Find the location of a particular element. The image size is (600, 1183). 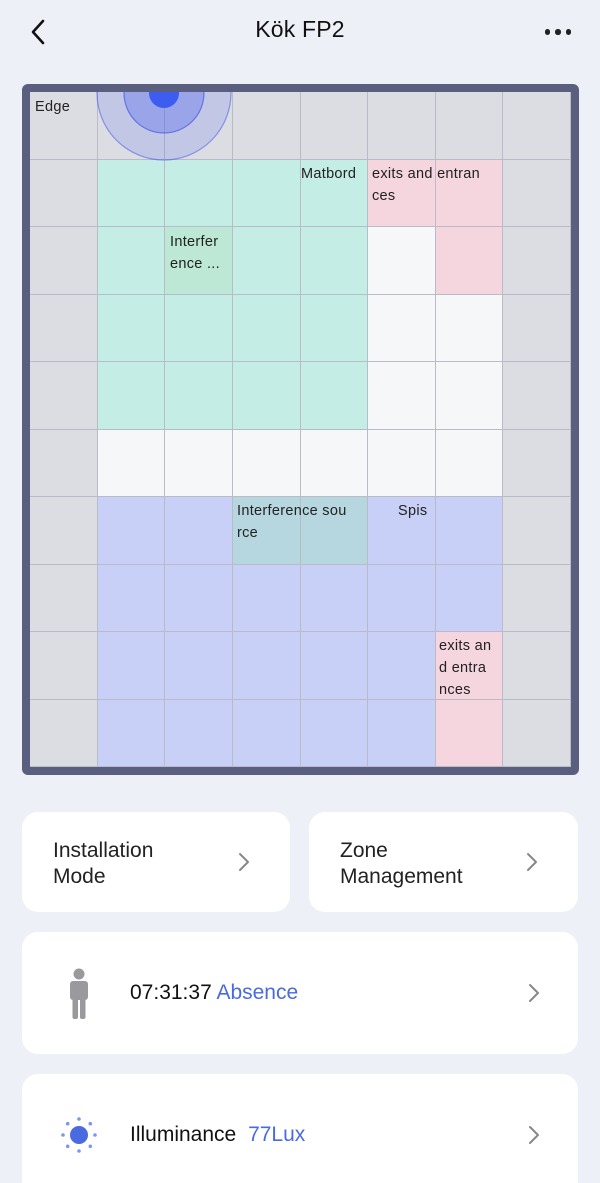

installation-mode-label: Installation Mode is located at coordinates (103, 863).